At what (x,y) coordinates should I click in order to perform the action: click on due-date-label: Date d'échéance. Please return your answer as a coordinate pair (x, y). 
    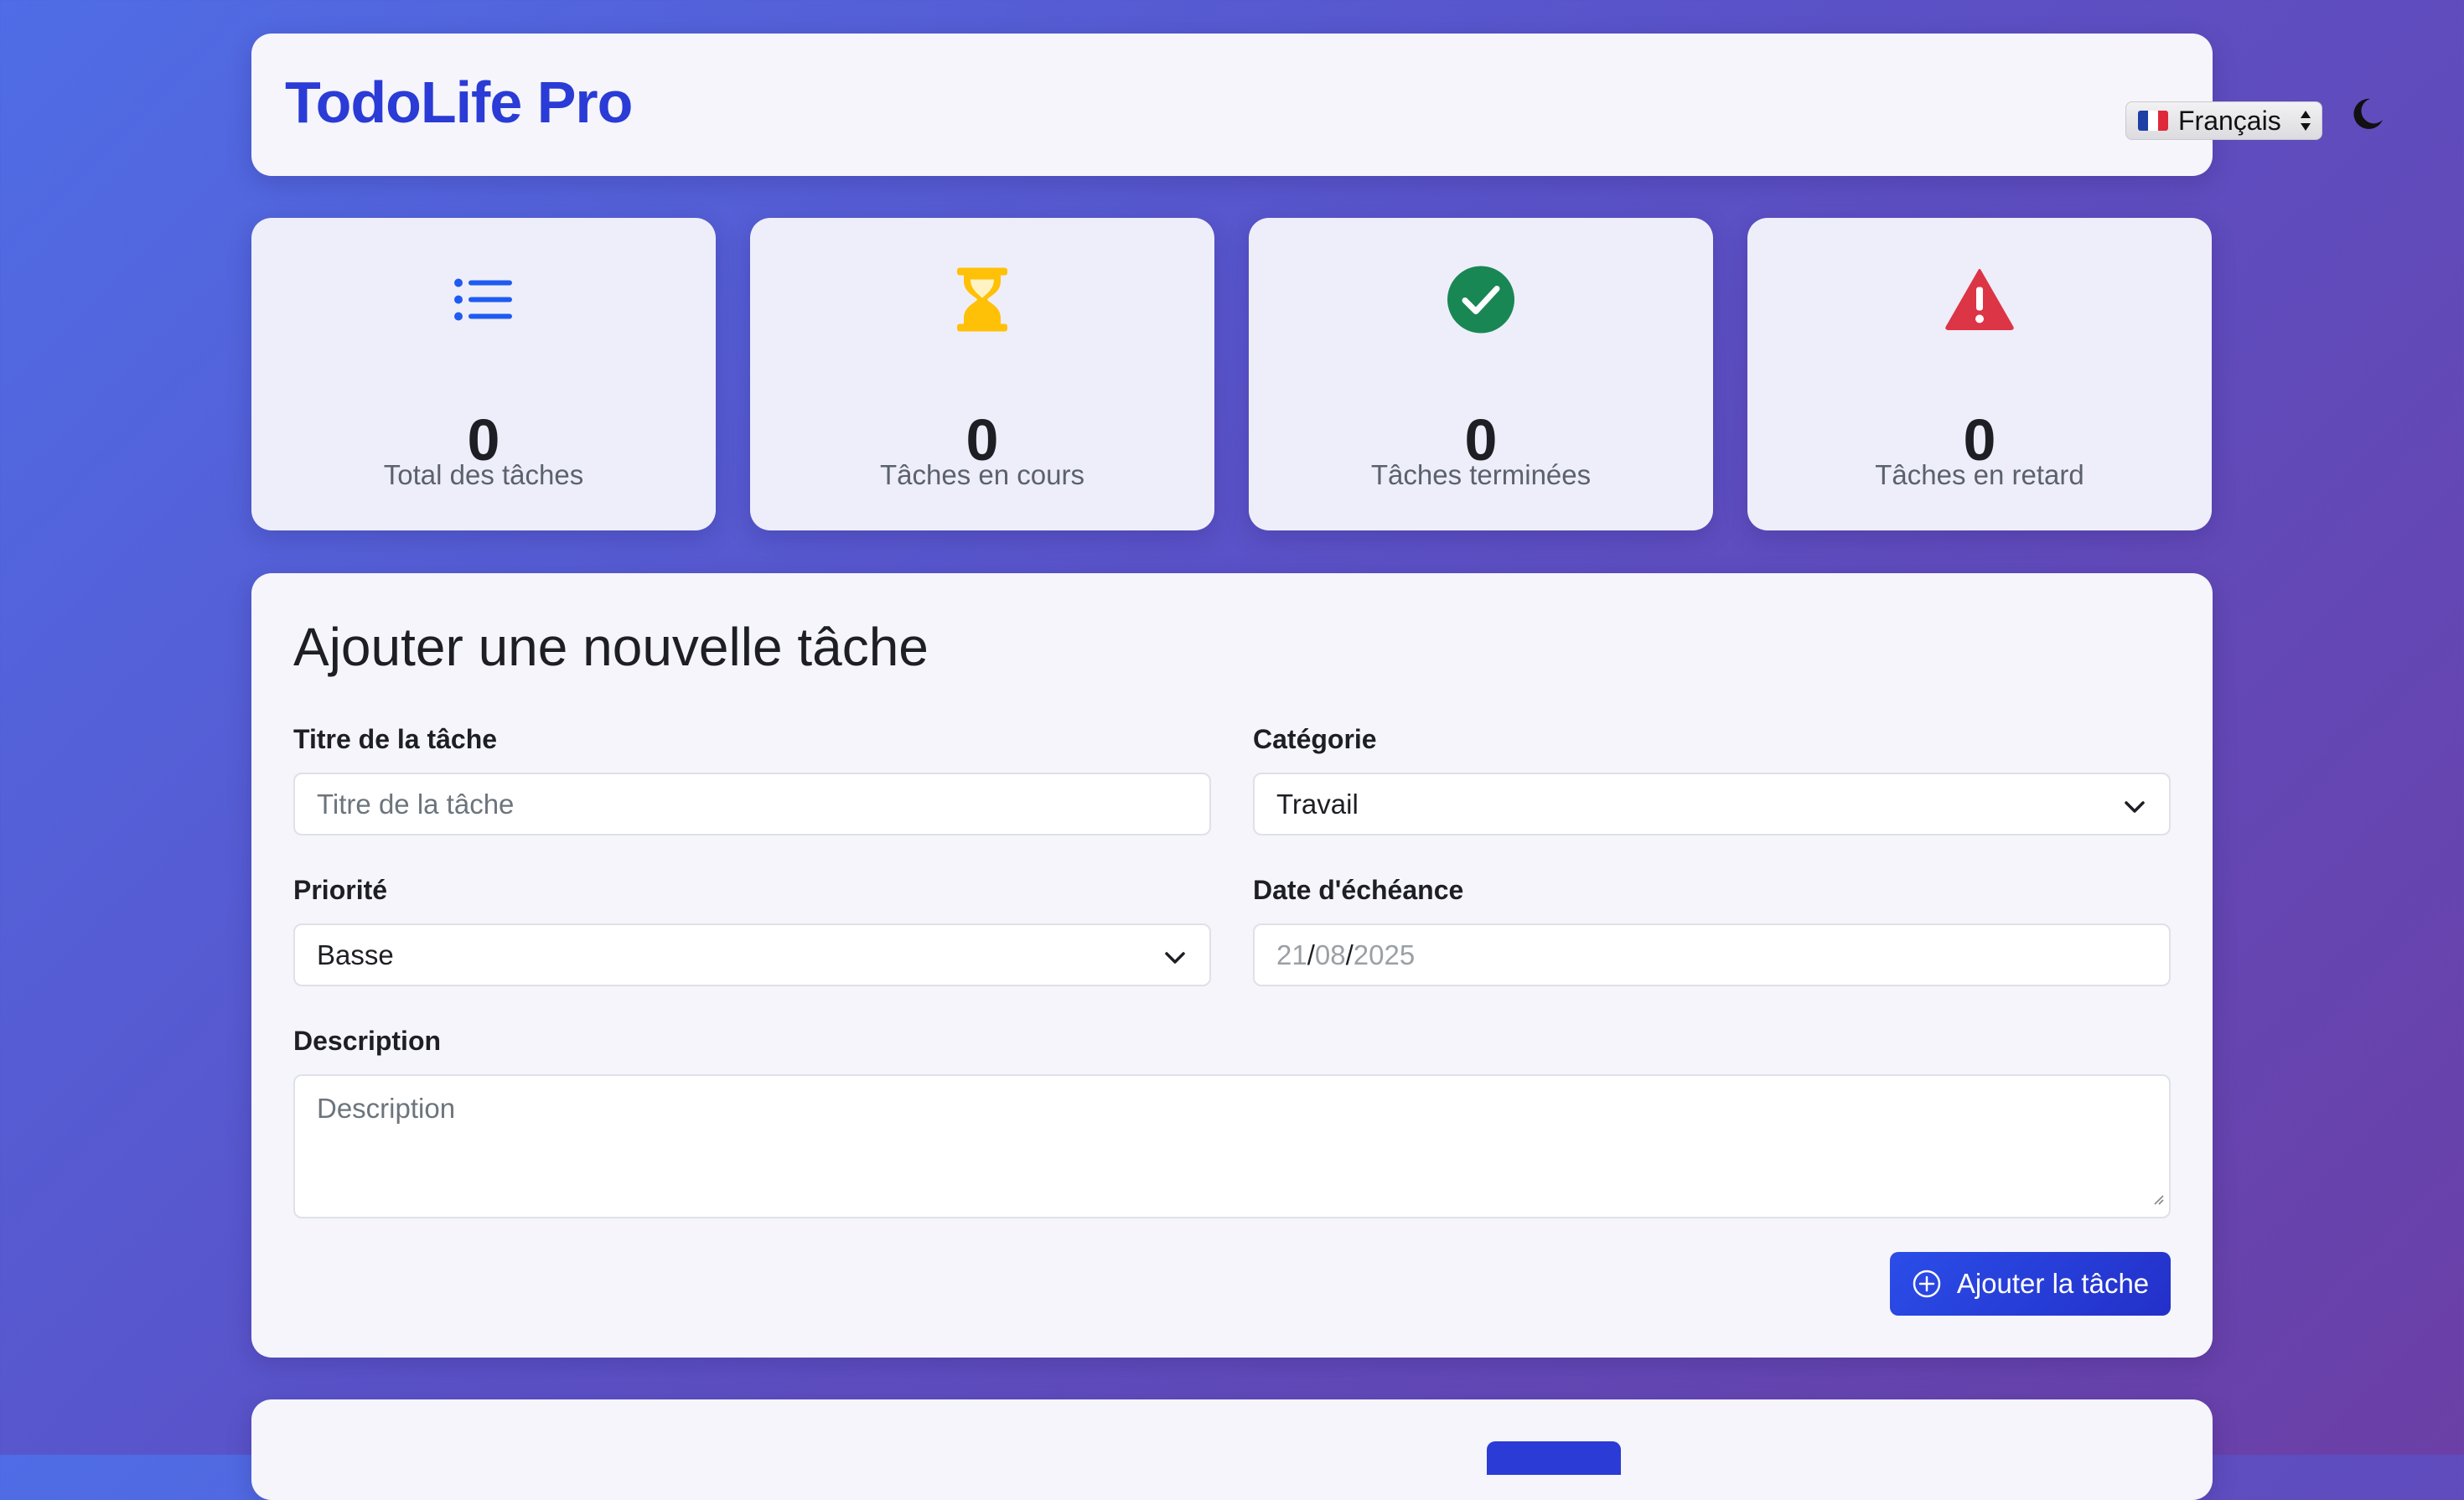
    Looking at the image, I should click on (1358, 890).